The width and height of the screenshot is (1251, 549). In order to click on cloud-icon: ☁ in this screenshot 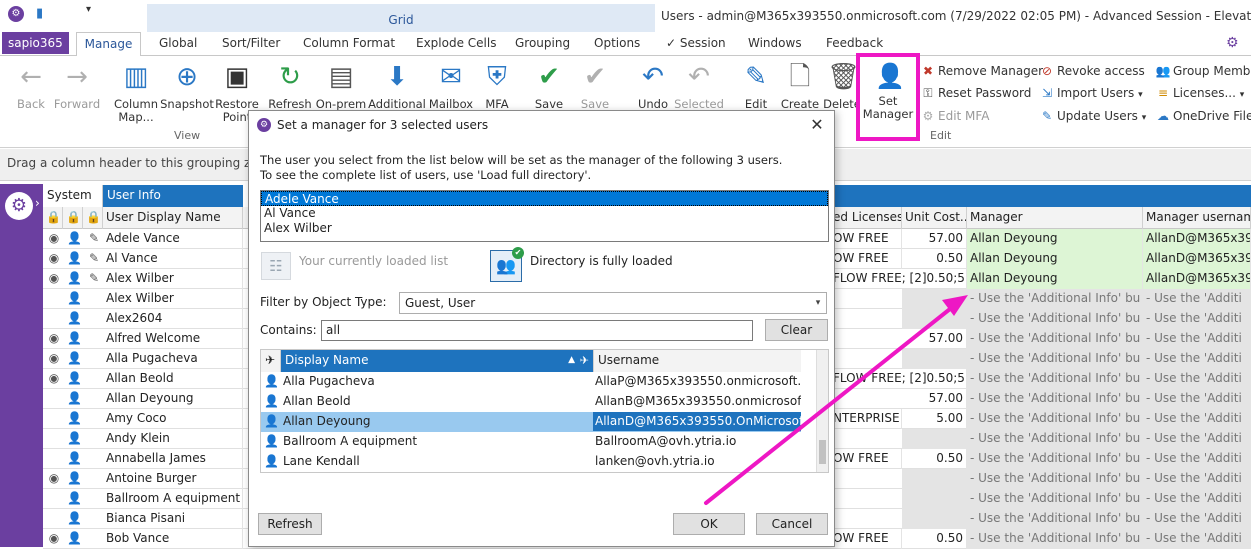, I will do `click(1163, 116)`.